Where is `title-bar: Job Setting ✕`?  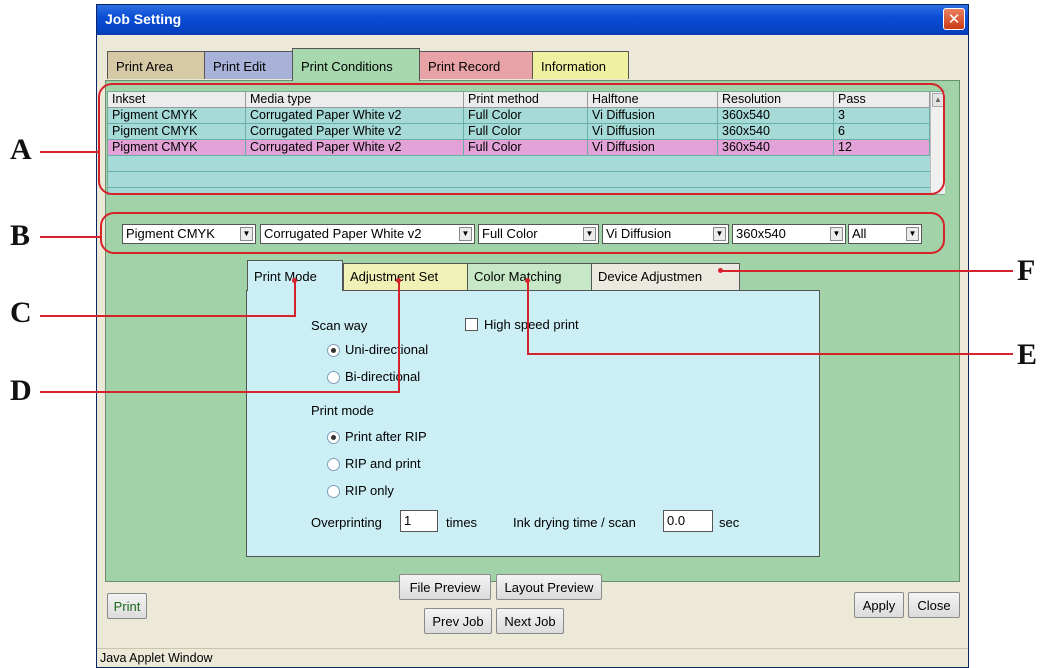 title-bar: Job Setting ✕ is located at coordinates (532, 20).